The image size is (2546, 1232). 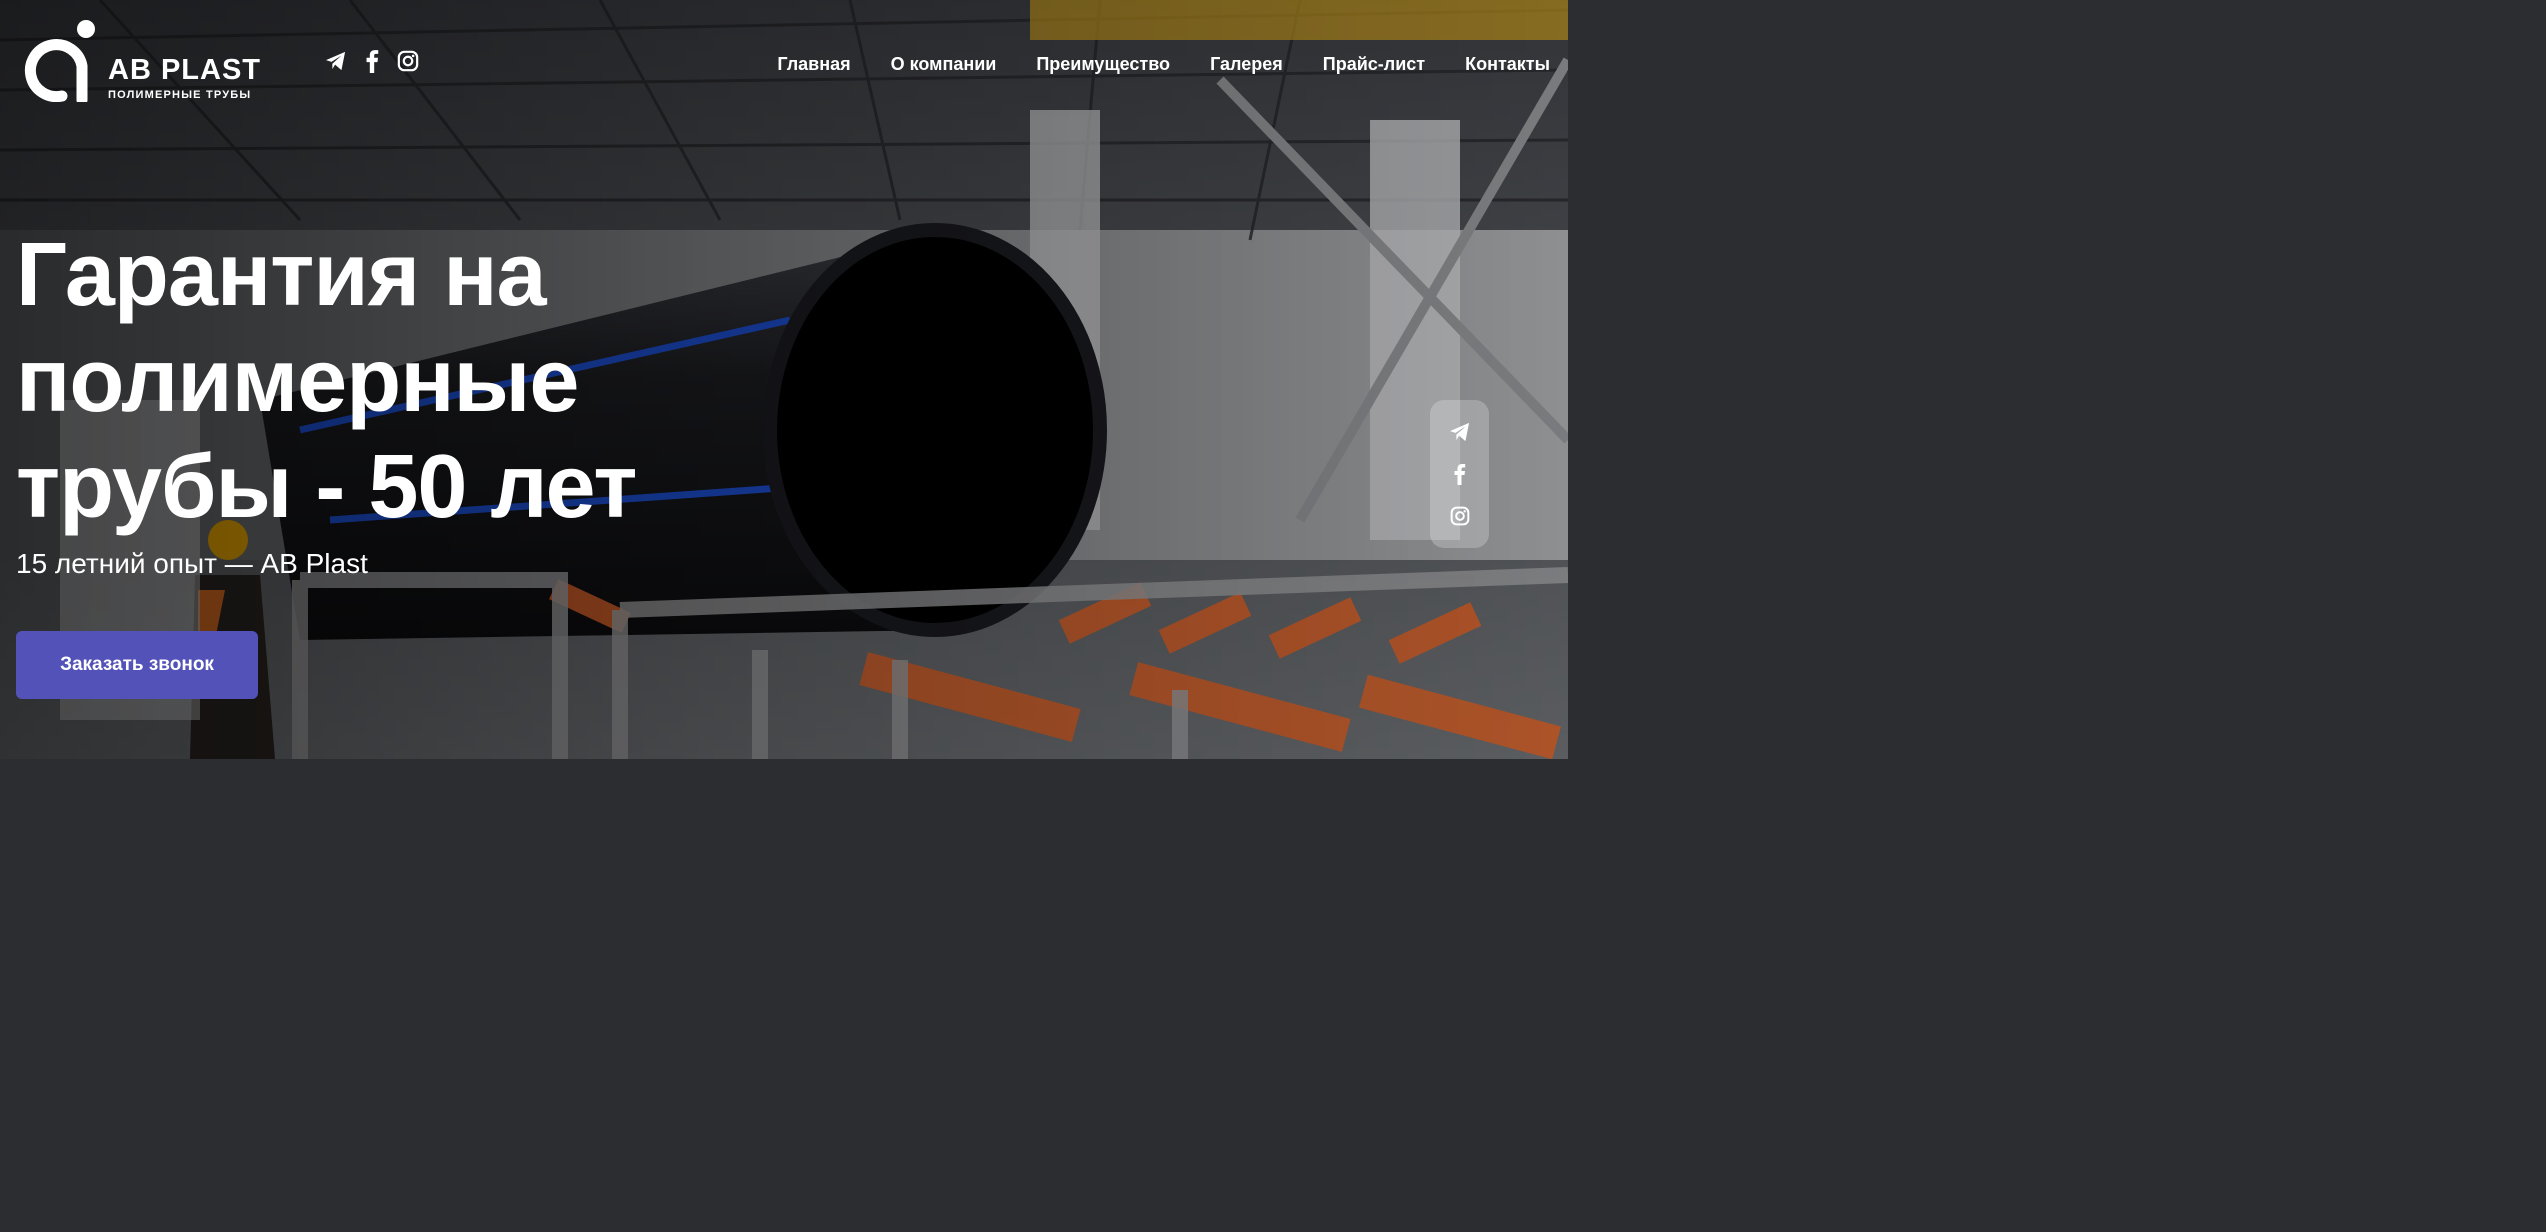 What do you see at coordinates (813, 64) in the screenshot?
I see `nav-item-home: Главная` at bounding box center [813, 64].